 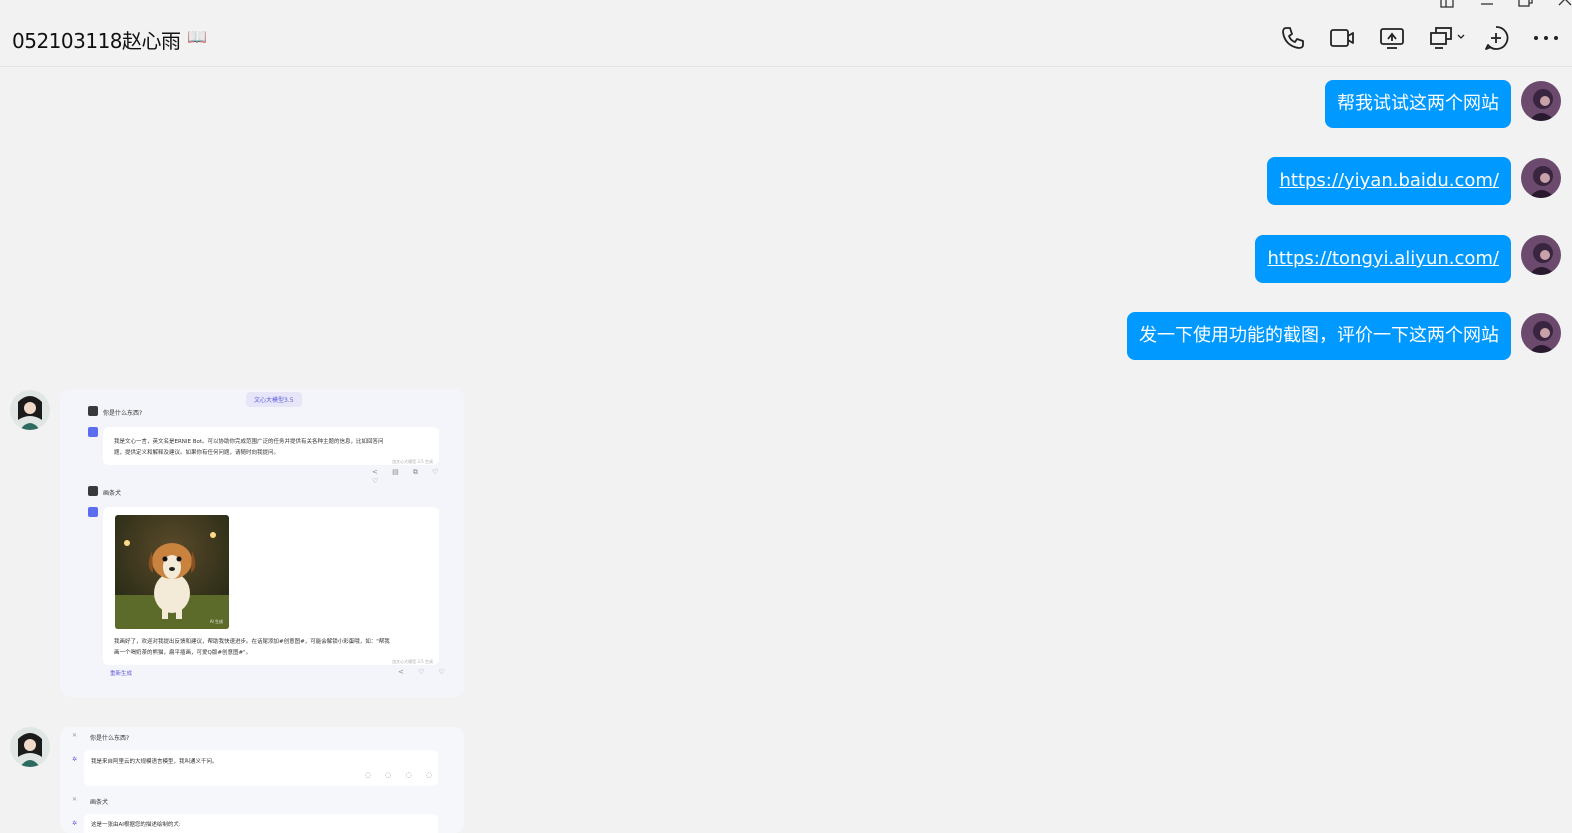 What do you see at coordinates (1293, 38) in the screenshot?
I see `voice-call-icon` at bounding box center [1293, 38].